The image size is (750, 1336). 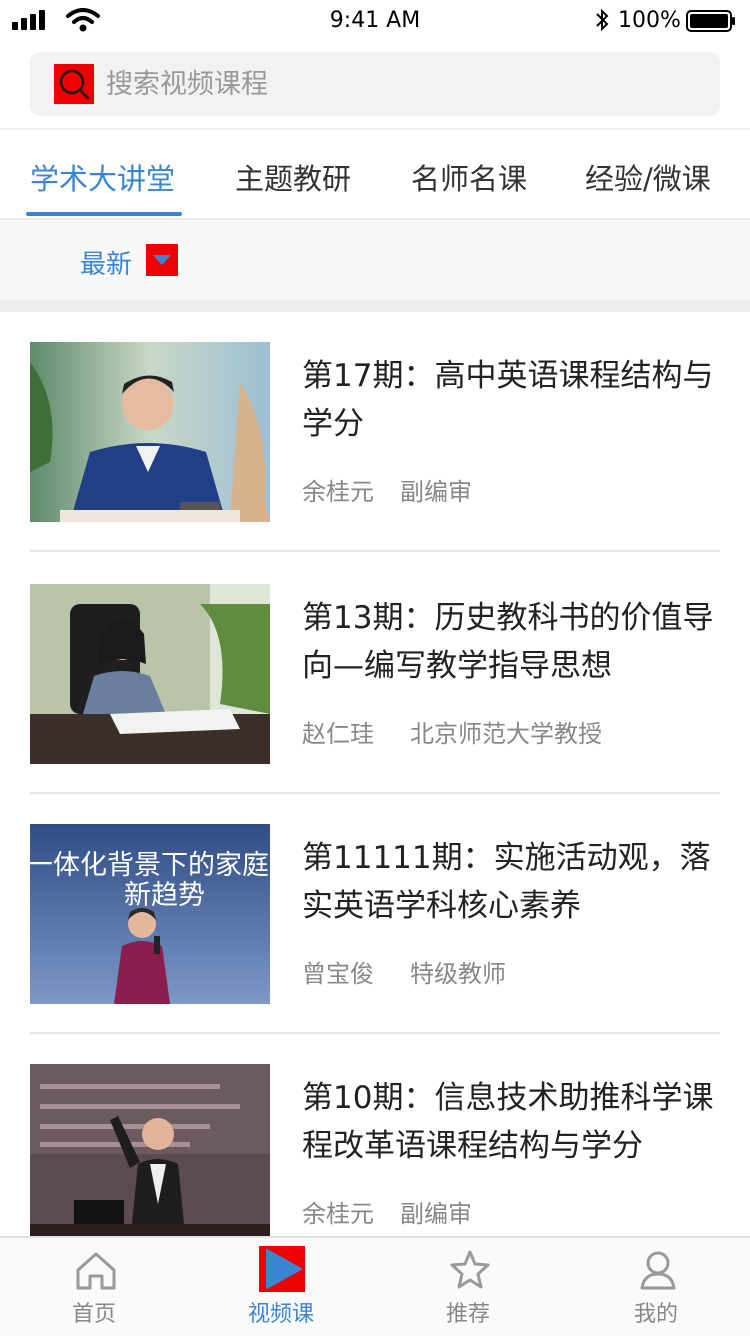 I want to click on nav-recommend: 推荐, so click(x=468, y=1287).